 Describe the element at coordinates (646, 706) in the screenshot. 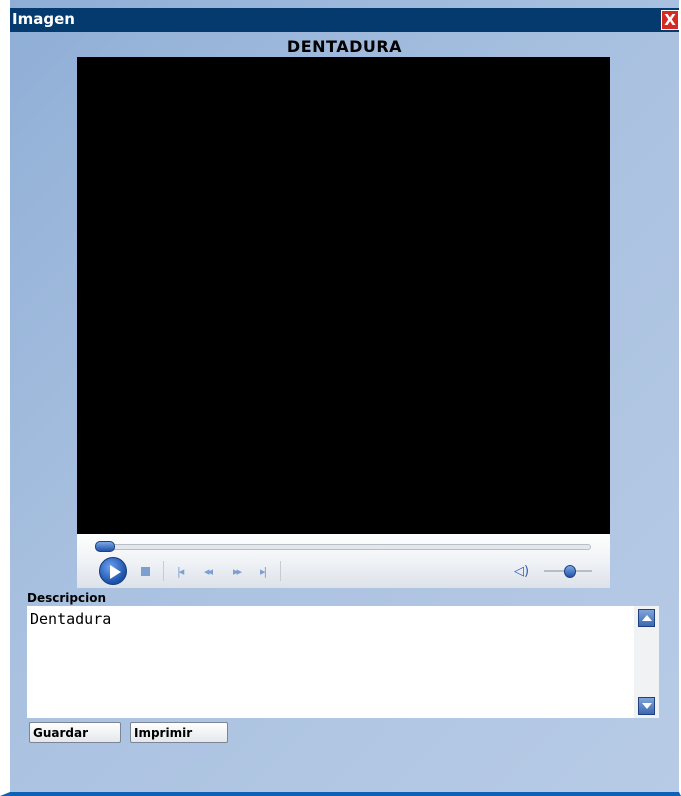

I see `scroll-down-icon` at that location.